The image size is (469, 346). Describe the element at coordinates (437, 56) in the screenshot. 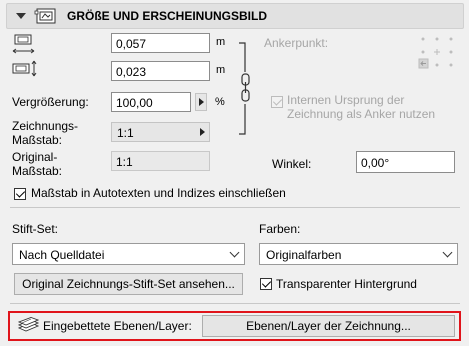

I see `anchor-point-grid` at that location.